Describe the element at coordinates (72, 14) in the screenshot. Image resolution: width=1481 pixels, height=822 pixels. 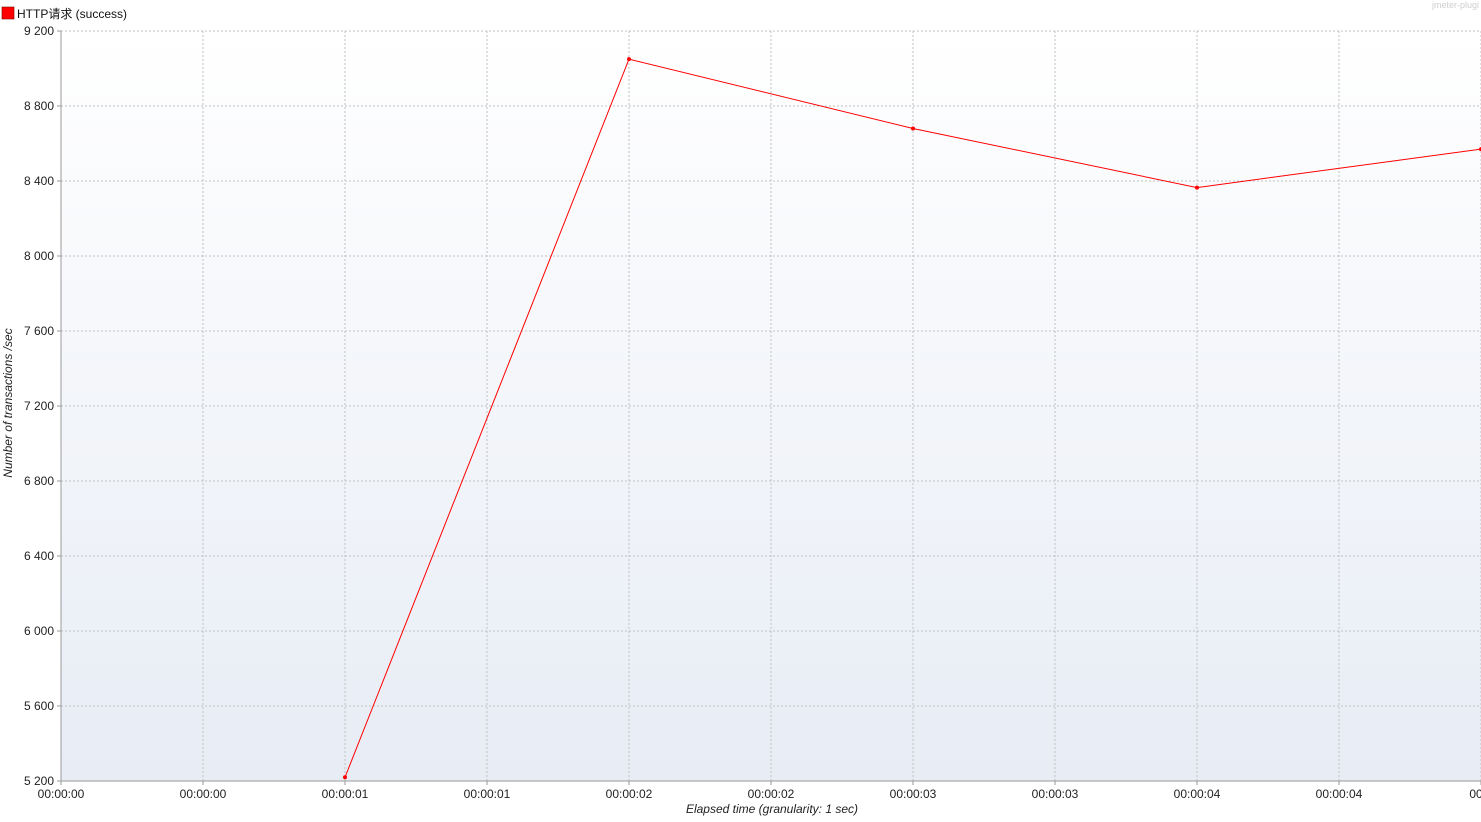
I see `legend-label: HTTP请求 (success)` at that location.